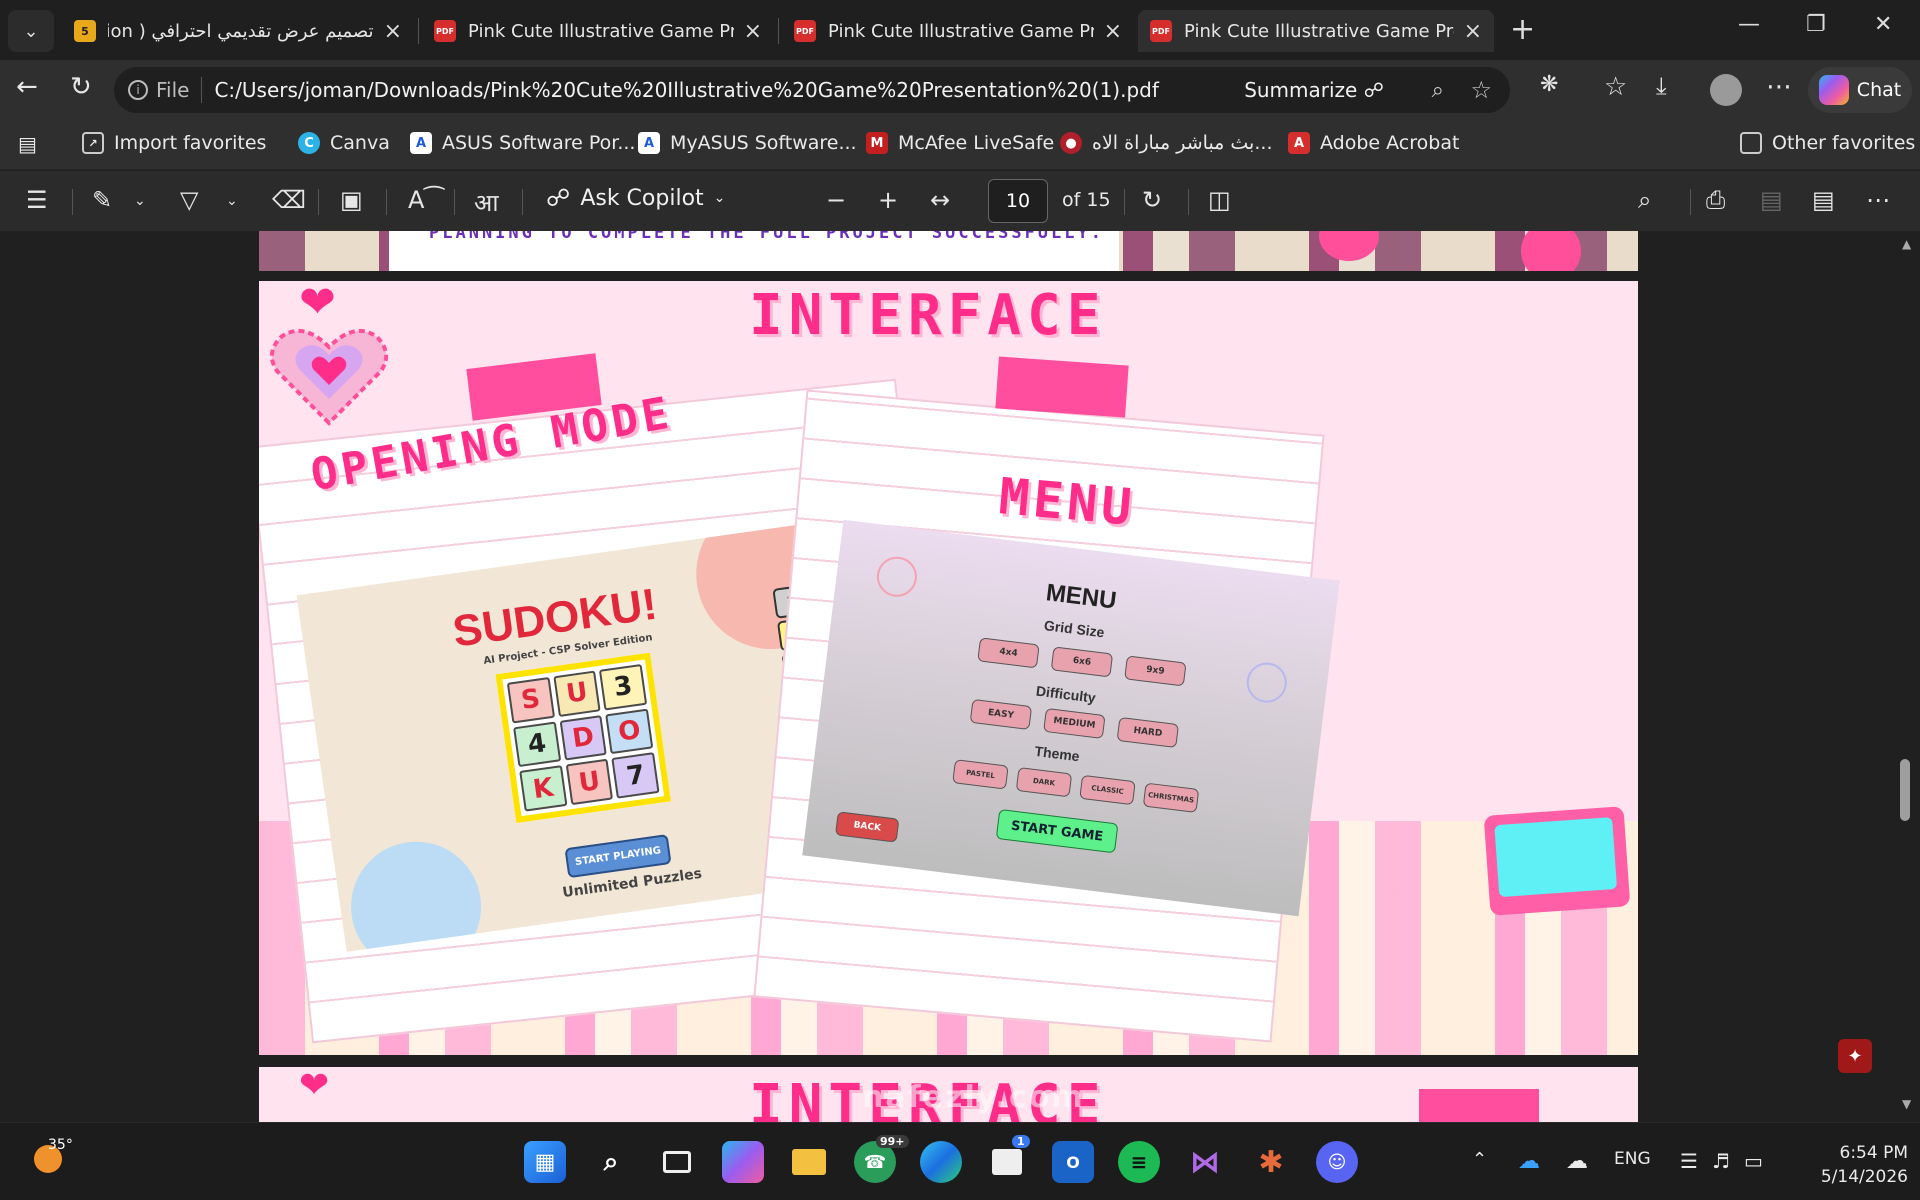  Describe the element at coordinates (958, 31) in the screenshot. I see `tab-2: PDF Pink Cute Illustrative Game Presen ×` at that location.